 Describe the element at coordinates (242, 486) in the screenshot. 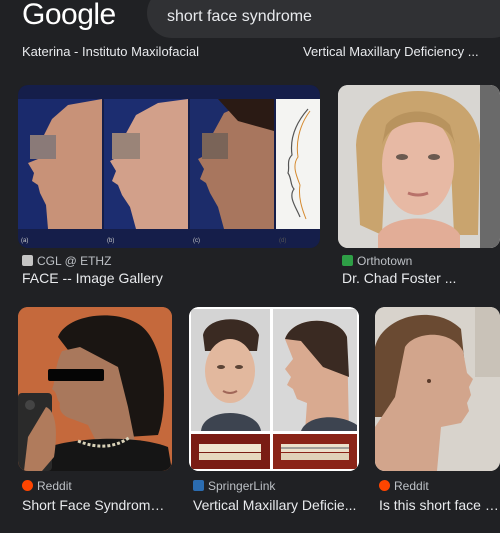

I see `source-name: SpringerLink` at that location.